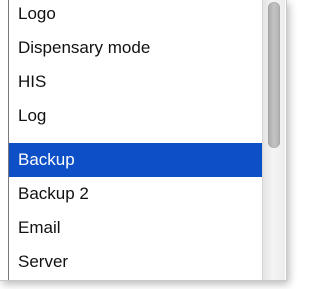 This screenshot has width=320, height=289. I want to click on scrollbar-thumb, so click(274, 75).